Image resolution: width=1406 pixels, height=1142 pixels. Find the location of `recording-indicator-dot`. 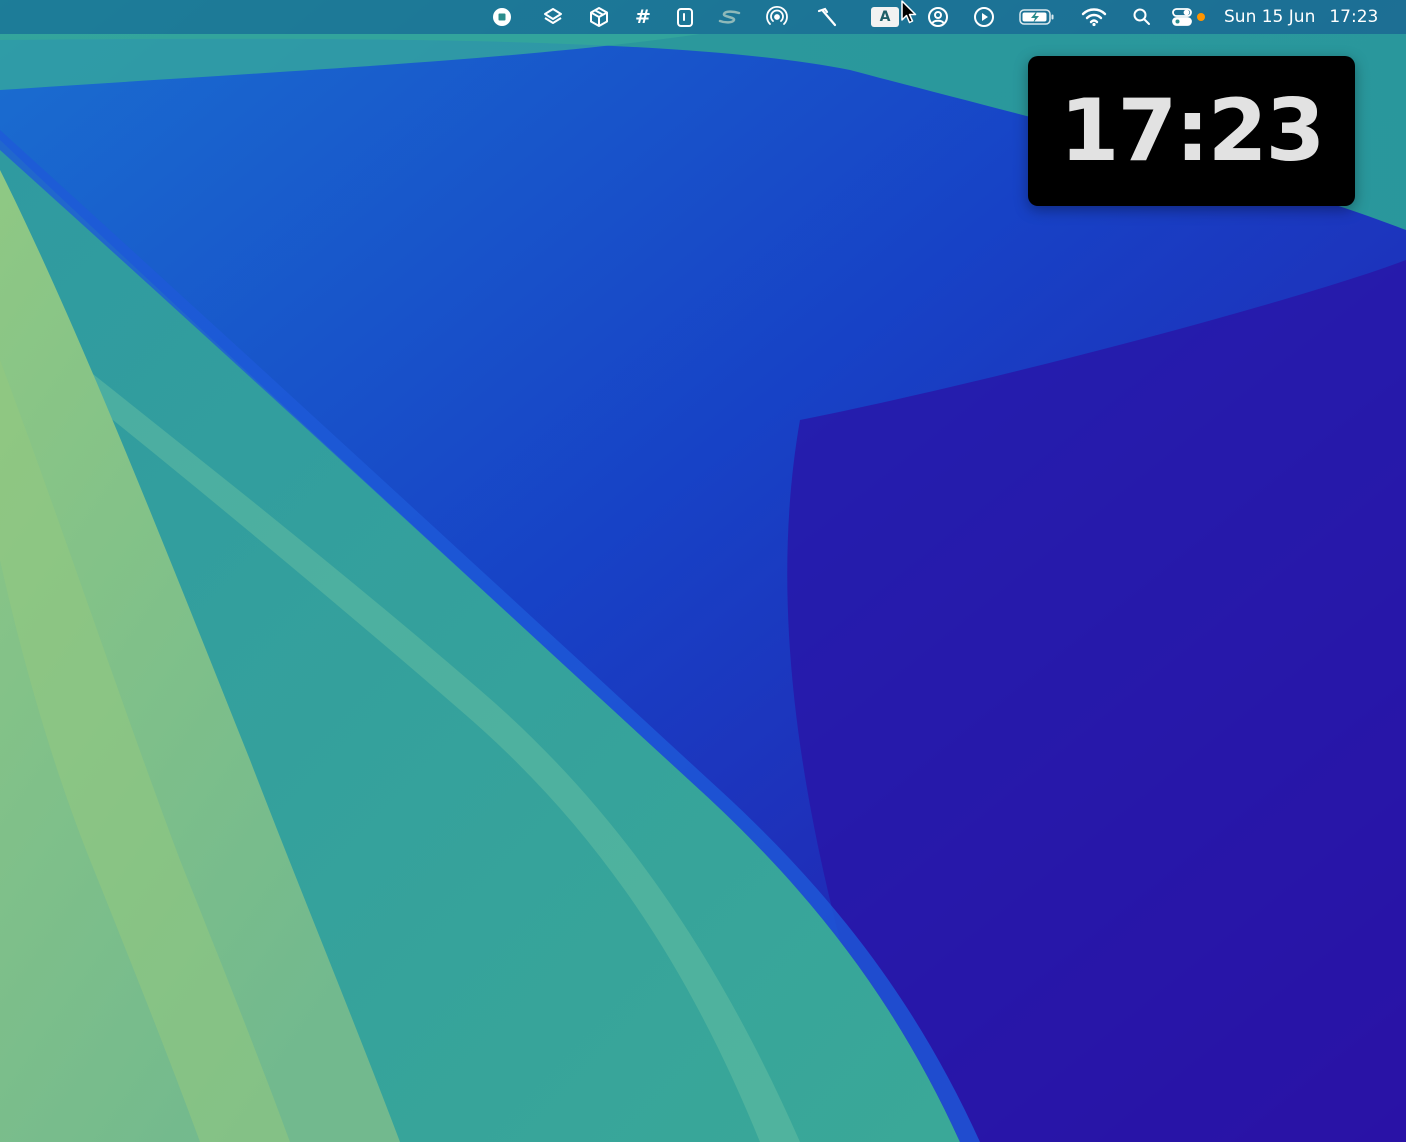

recording-indicator-dot is located at coordinates (1201, 17).